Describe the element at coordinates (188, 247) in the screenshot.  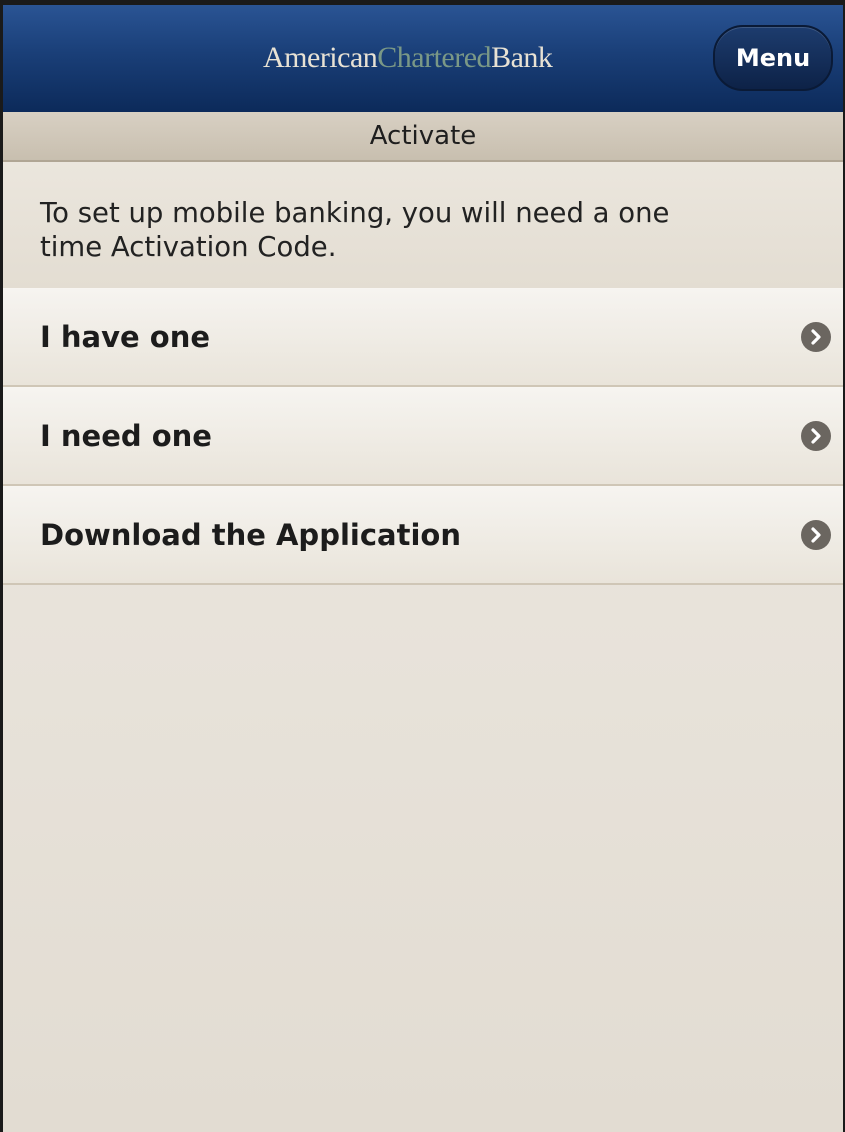
I see `intro-line-2: time Activation Code.` at that location.